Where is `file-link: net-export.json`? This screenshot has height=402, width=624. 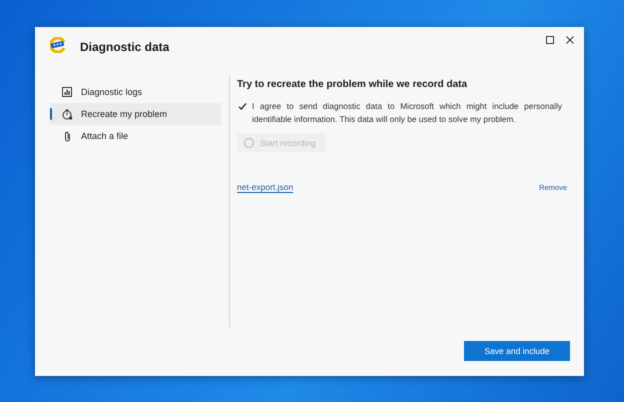 file-link: net-export.json is located at coordinates (265, 187).